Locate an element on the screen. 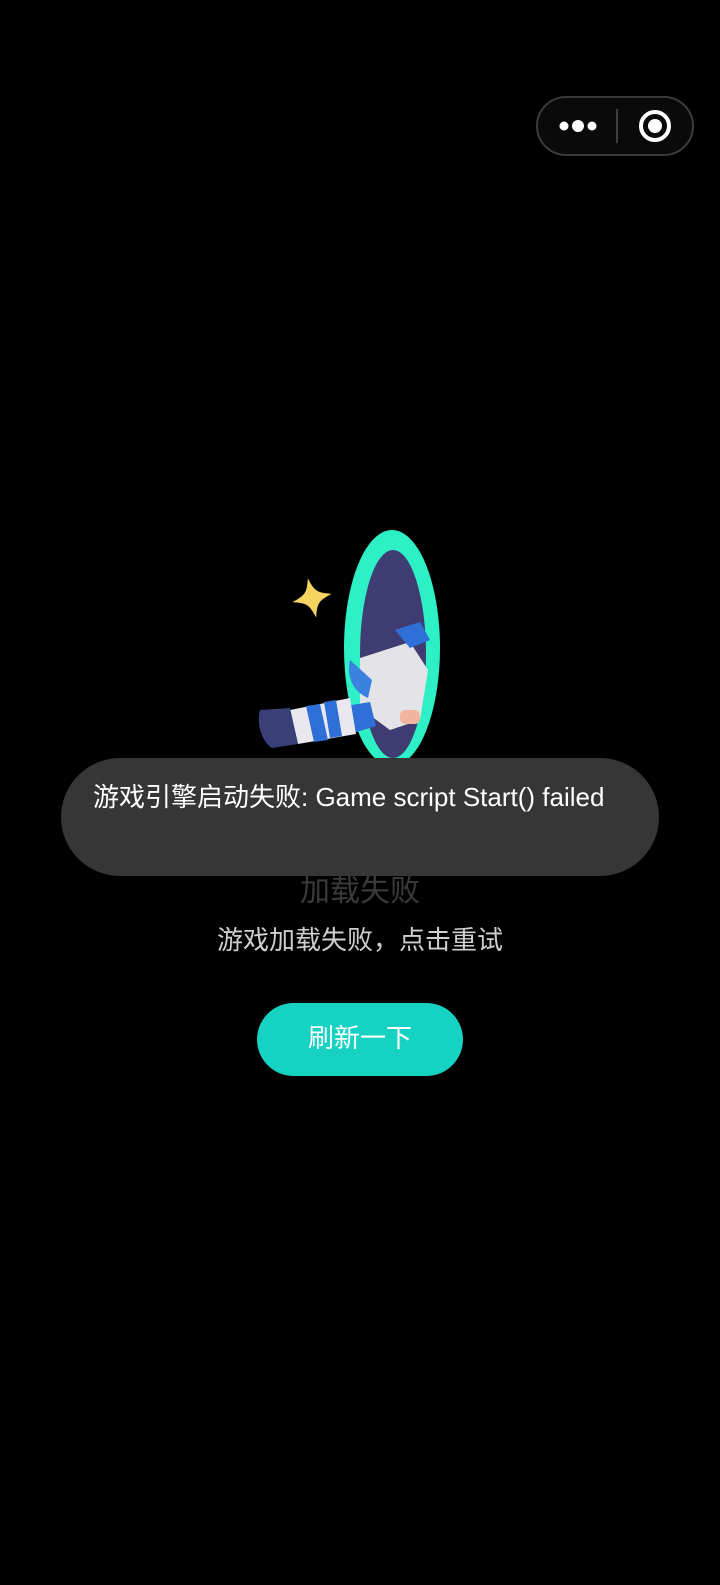 This screenshot has width=720, height=1585. portal-telescope-illustration is located at coordinates (360, 648).